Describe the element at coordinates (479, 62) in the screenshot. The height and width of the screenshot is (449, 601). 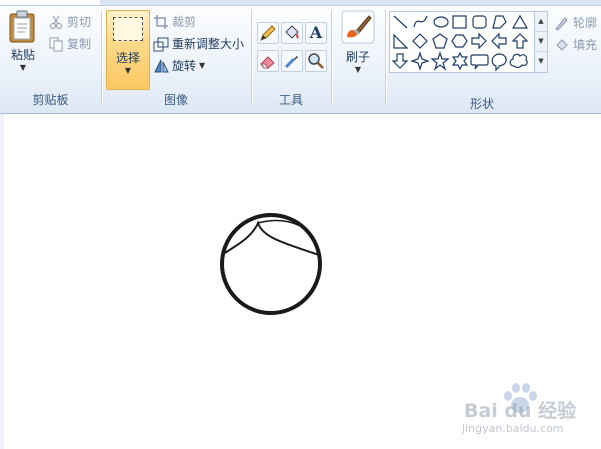
I see `rounded-callout-shape-icon` at that location.